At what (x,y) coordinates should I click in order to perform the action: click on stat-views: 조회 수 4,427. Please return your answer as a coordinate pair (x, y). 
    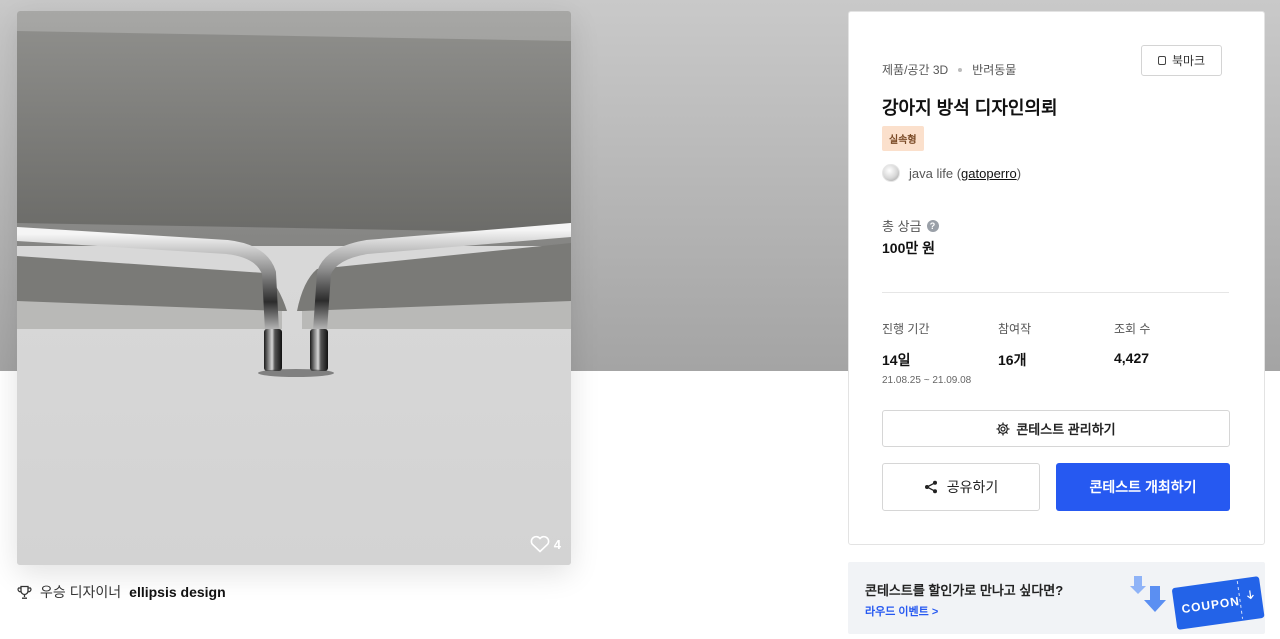
    Looking at the image, I should click on (1132, 343).